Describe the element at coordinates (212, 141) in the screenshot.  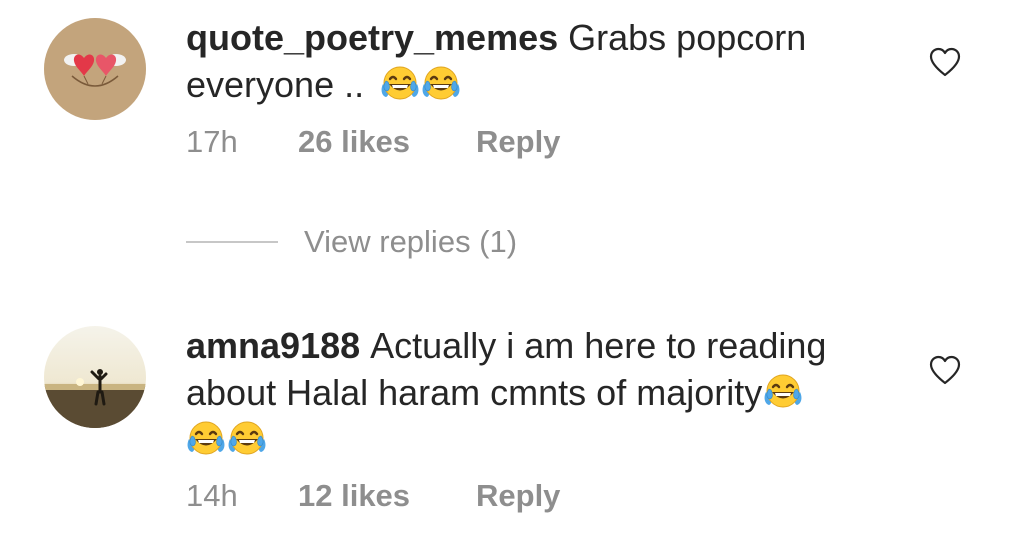
I see `comment-timestamp: 17h` at that location.